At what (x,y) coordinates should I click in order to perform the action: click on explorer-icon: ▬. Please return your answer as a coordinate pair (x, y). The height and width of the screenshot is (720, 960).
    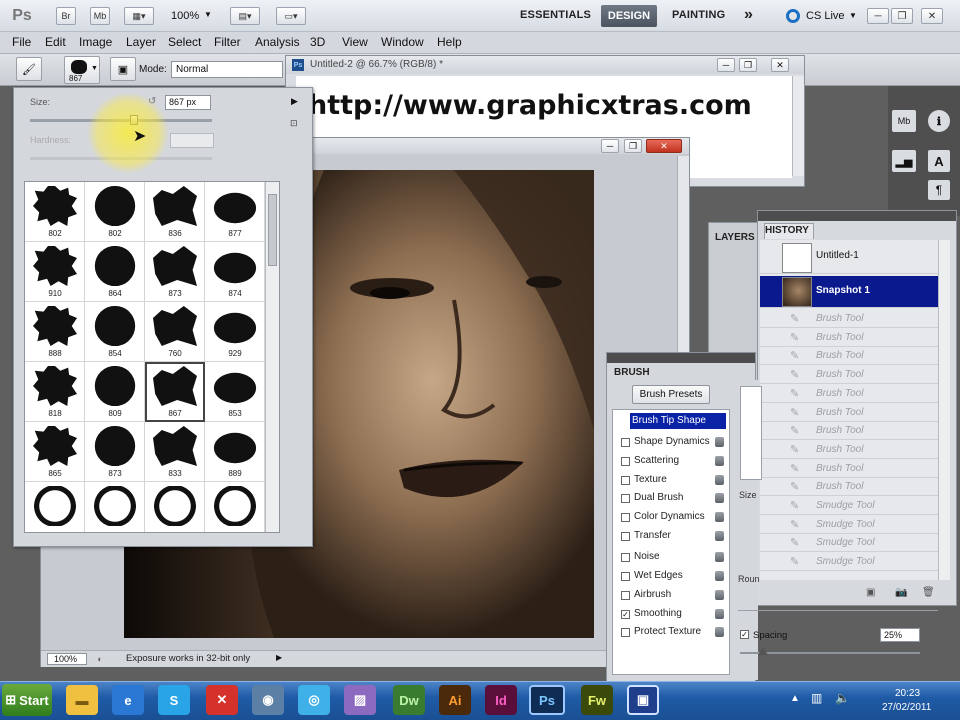
    Looking at the image, I should click on (82, 700).